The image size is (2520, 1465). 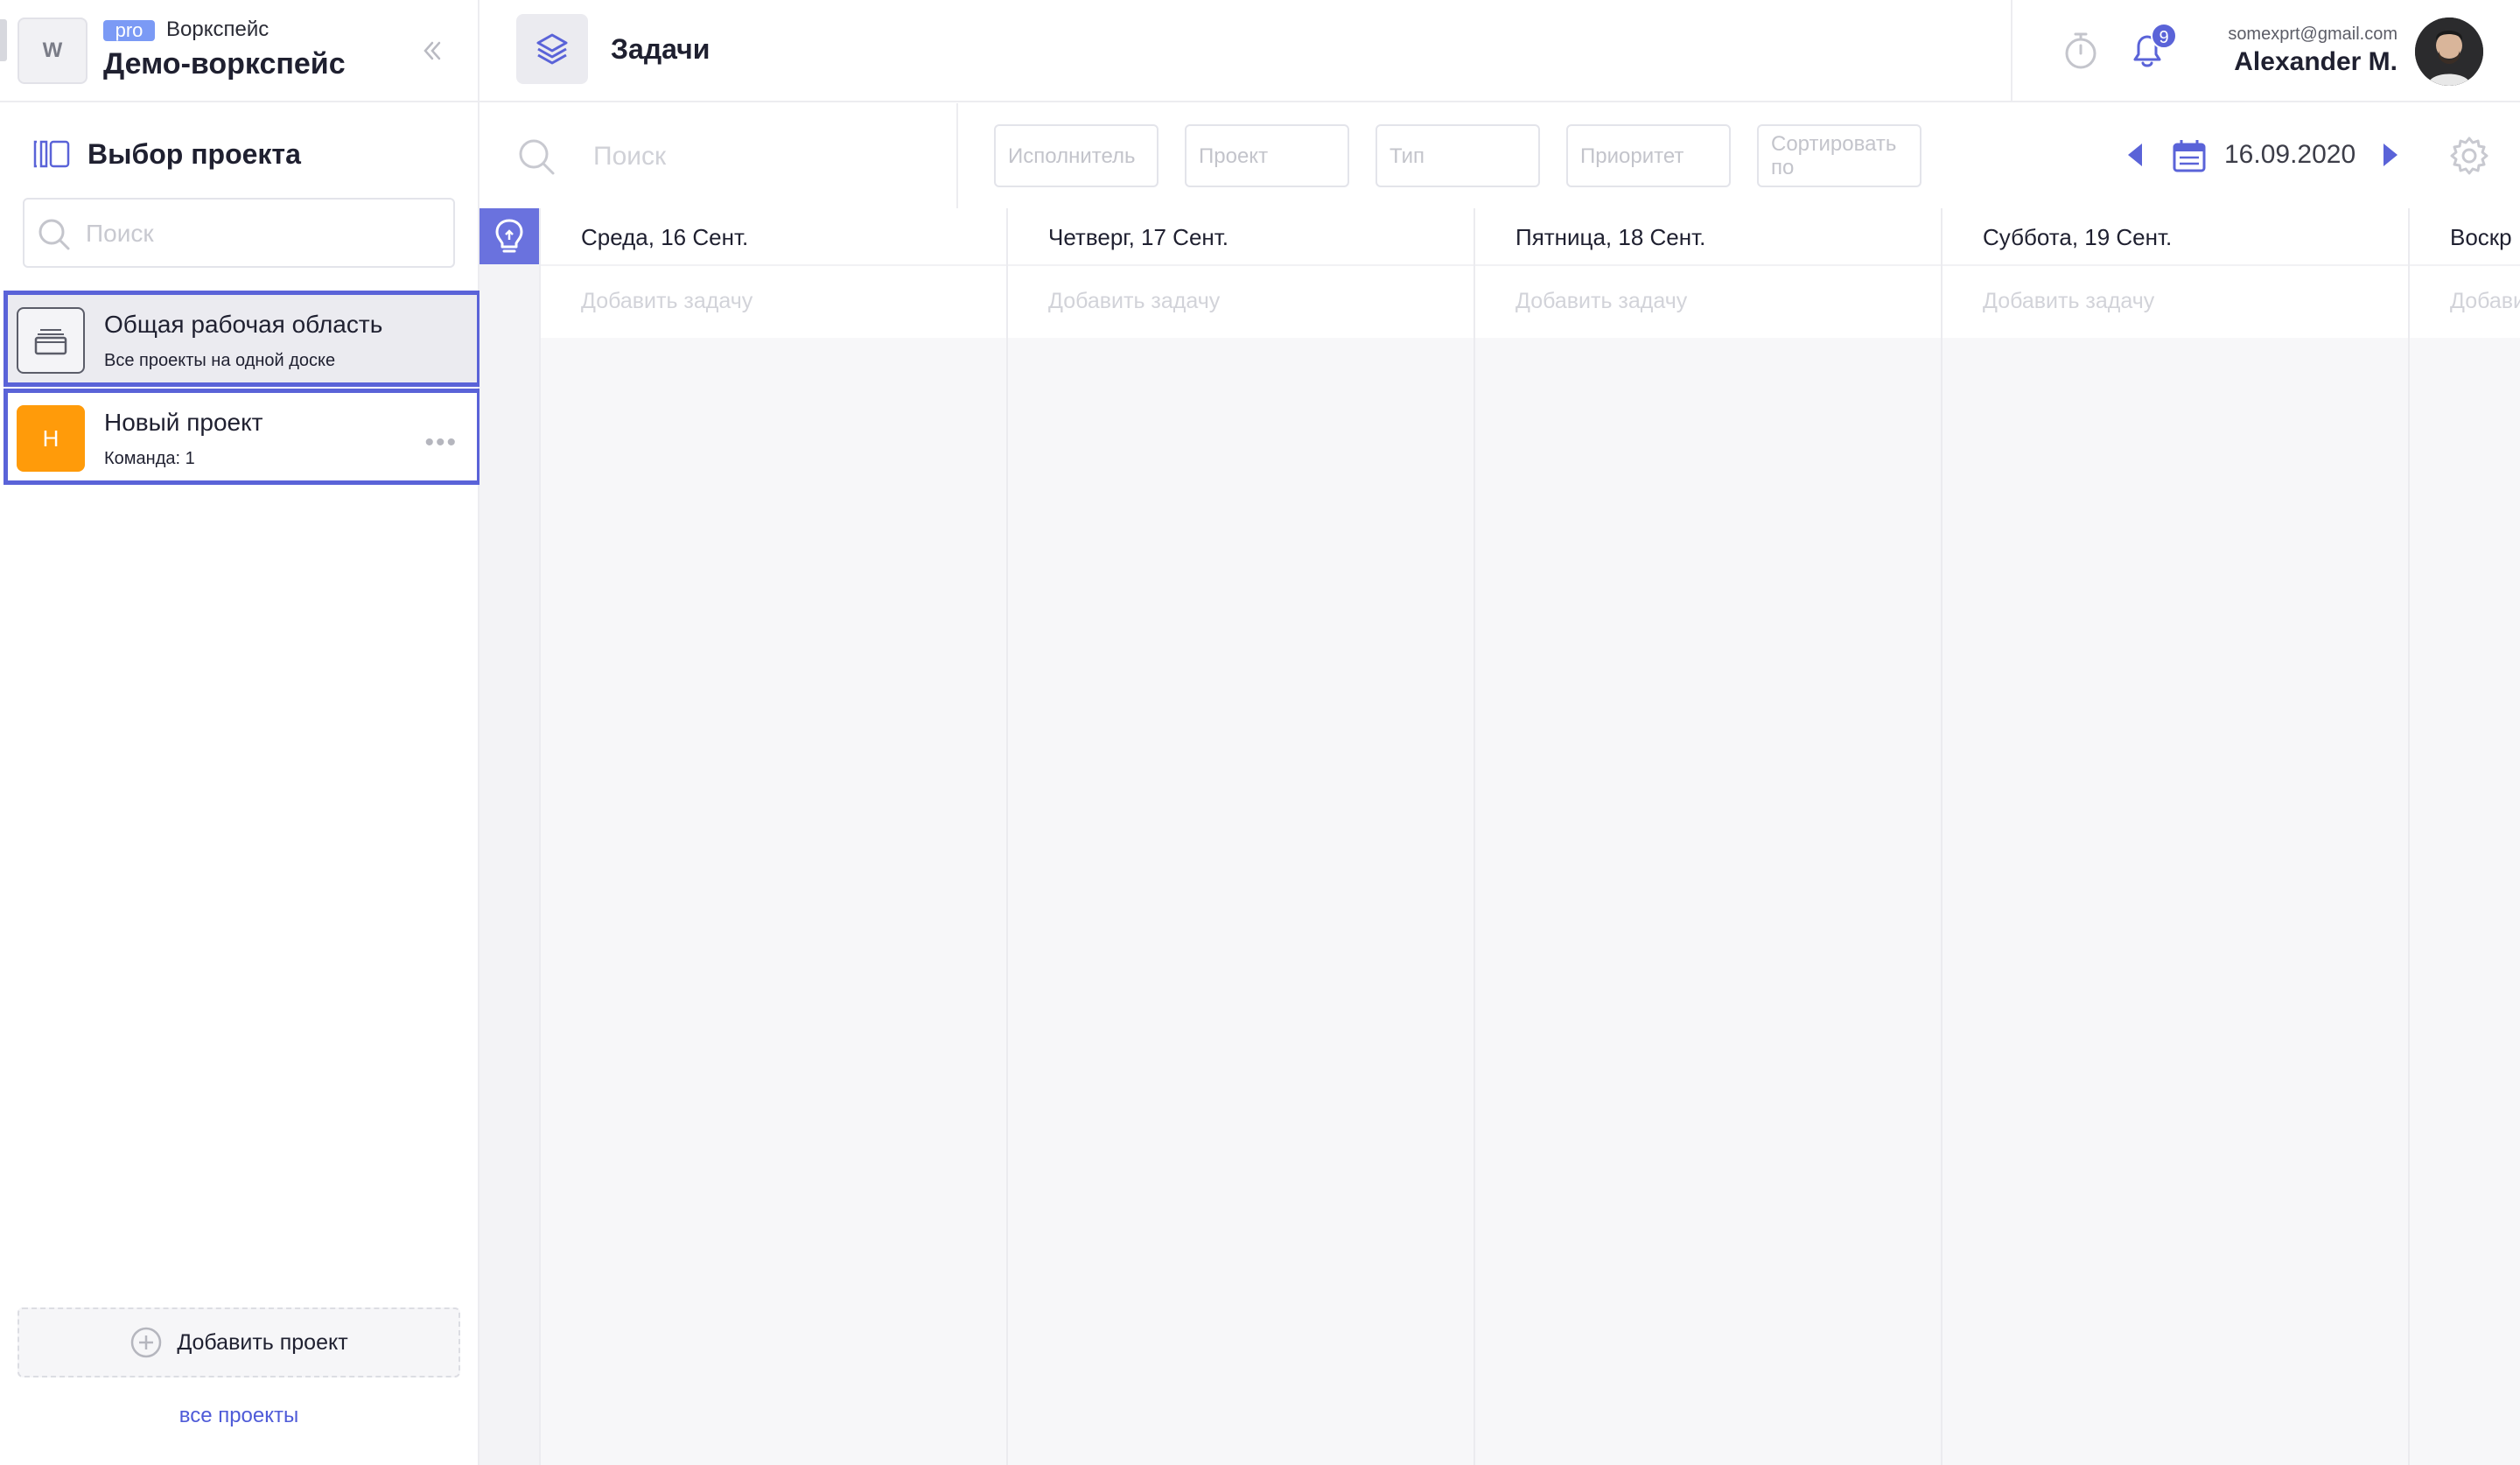 I want to click on current-date: 16.09.2020, so click(x=2290, y=155).